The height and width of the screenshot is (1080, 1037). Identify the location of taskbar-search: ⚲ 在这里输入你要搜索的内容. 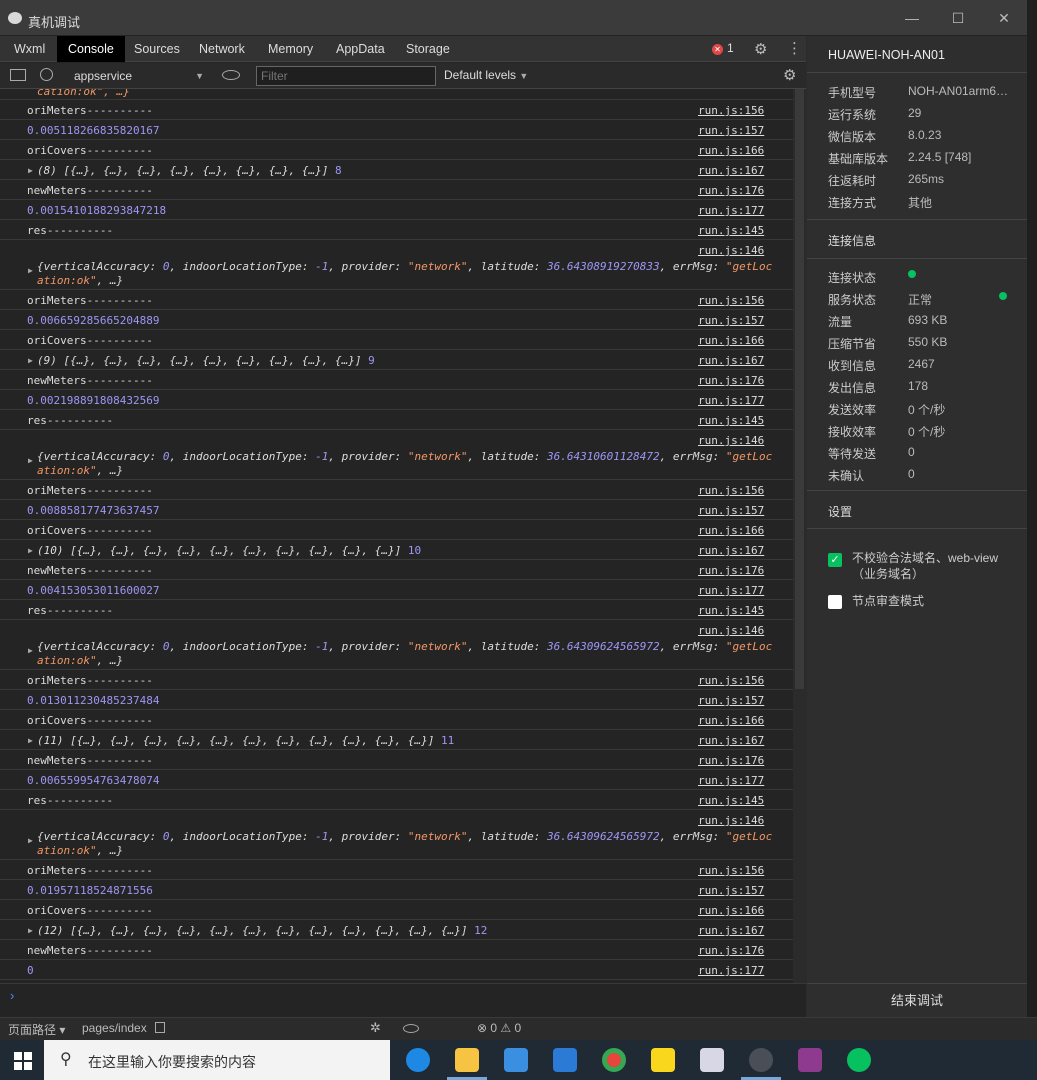
(217, 1060).